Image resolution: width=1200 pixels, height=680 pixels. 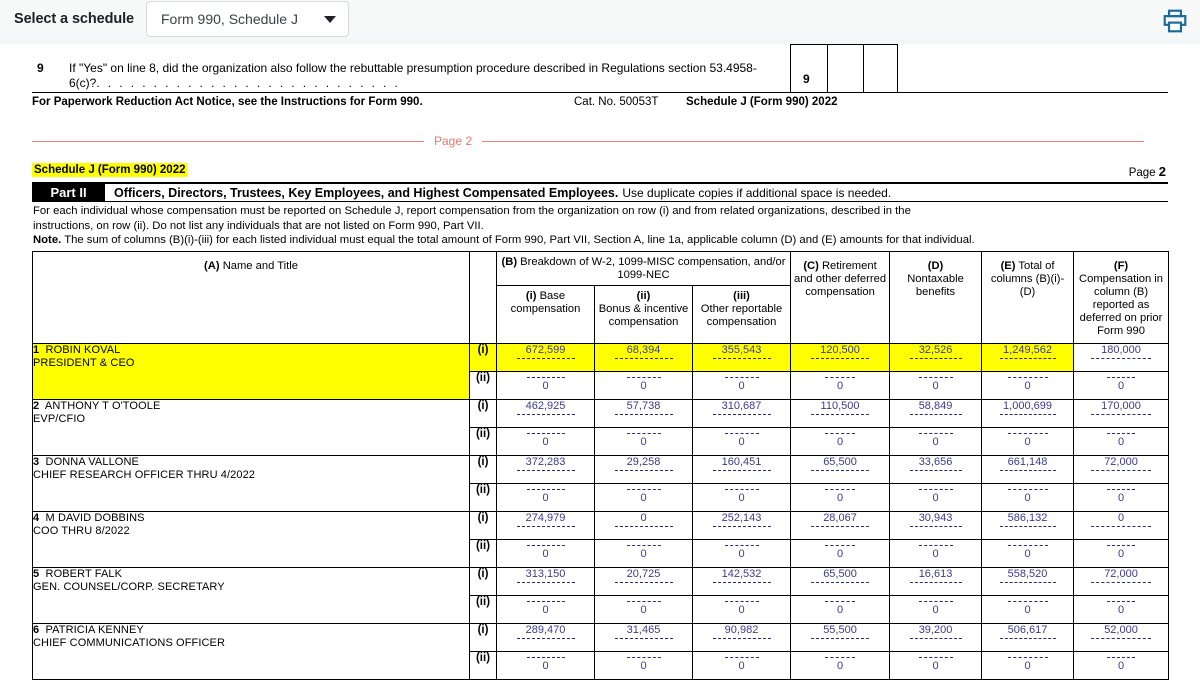 I want to click on row-name-cell: 1 ROBIN KOVAL PRESIDENT & CEO, so click(x=251, y=371).